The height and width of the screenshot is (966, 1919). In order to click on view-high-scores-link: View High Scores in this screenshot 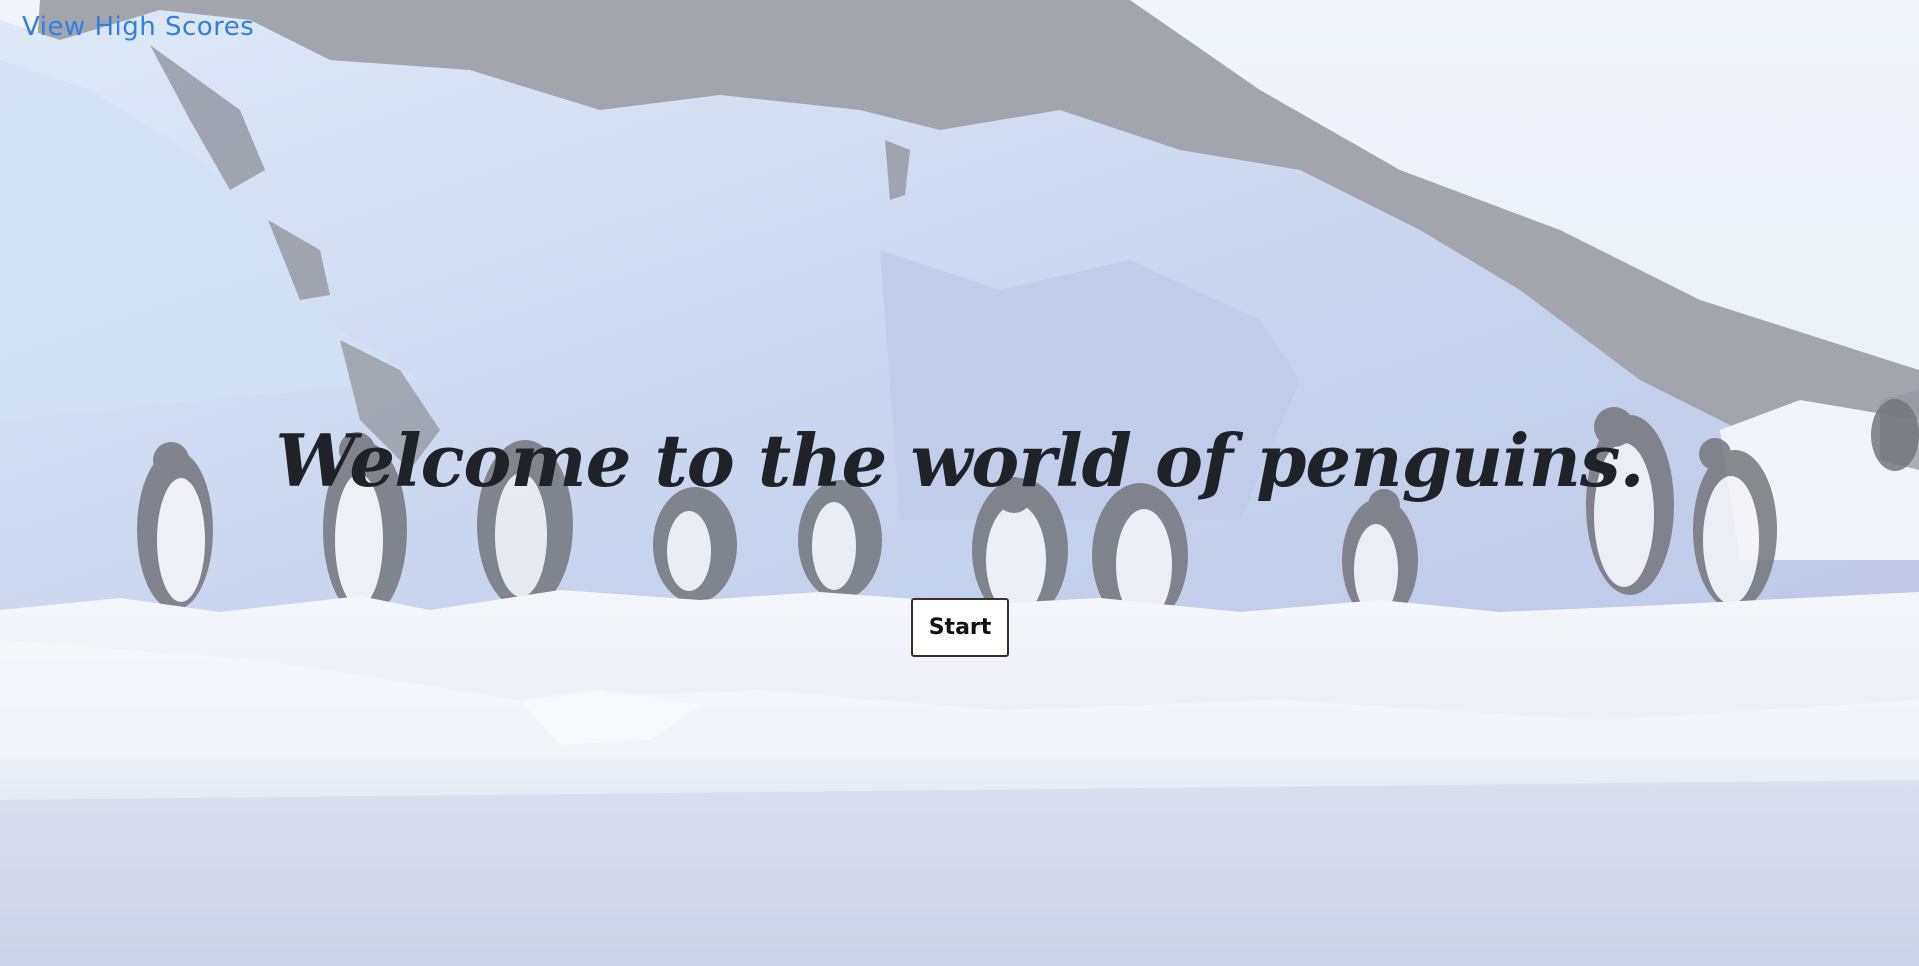, I will do `click(138, 27)`.